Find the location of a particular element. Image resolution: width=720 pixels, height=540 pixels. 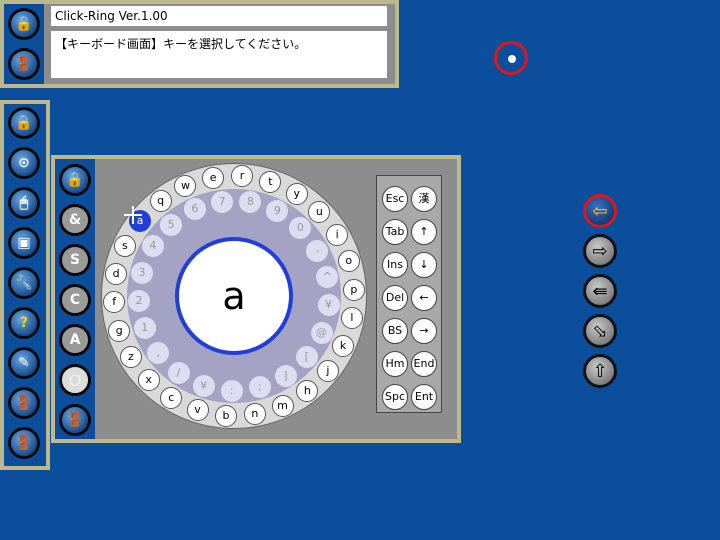

forward-arrow-button: ⇨ is located at coordinates (600, 251).